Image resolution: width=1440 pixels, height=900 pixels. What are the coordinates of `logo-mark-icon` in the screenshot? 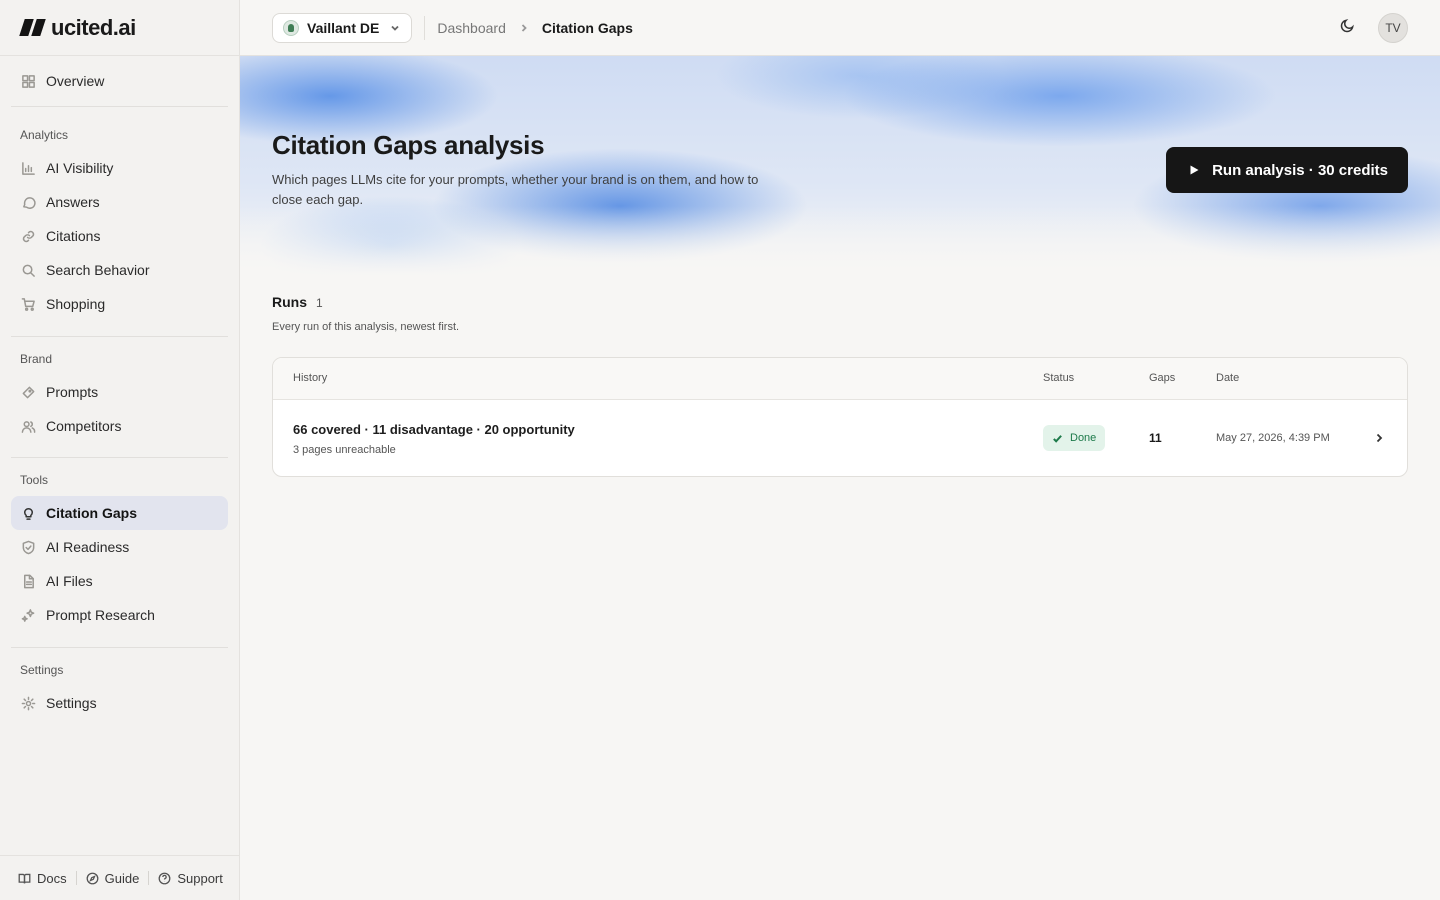 It's located at (32, 27).